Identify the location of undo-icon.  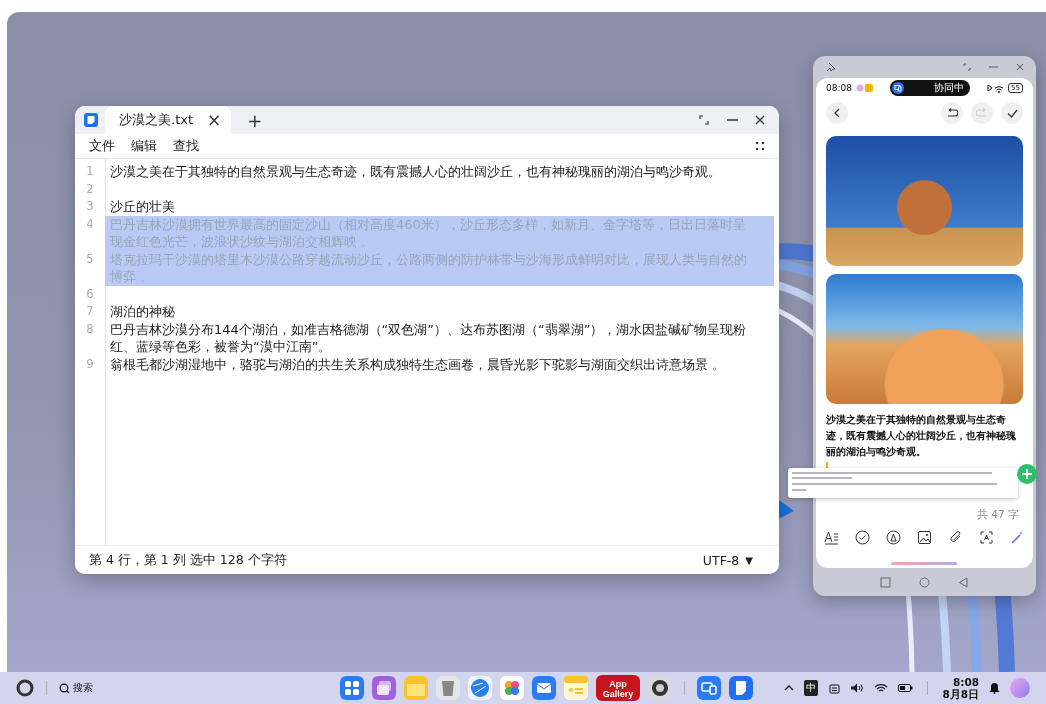
(952, 113).